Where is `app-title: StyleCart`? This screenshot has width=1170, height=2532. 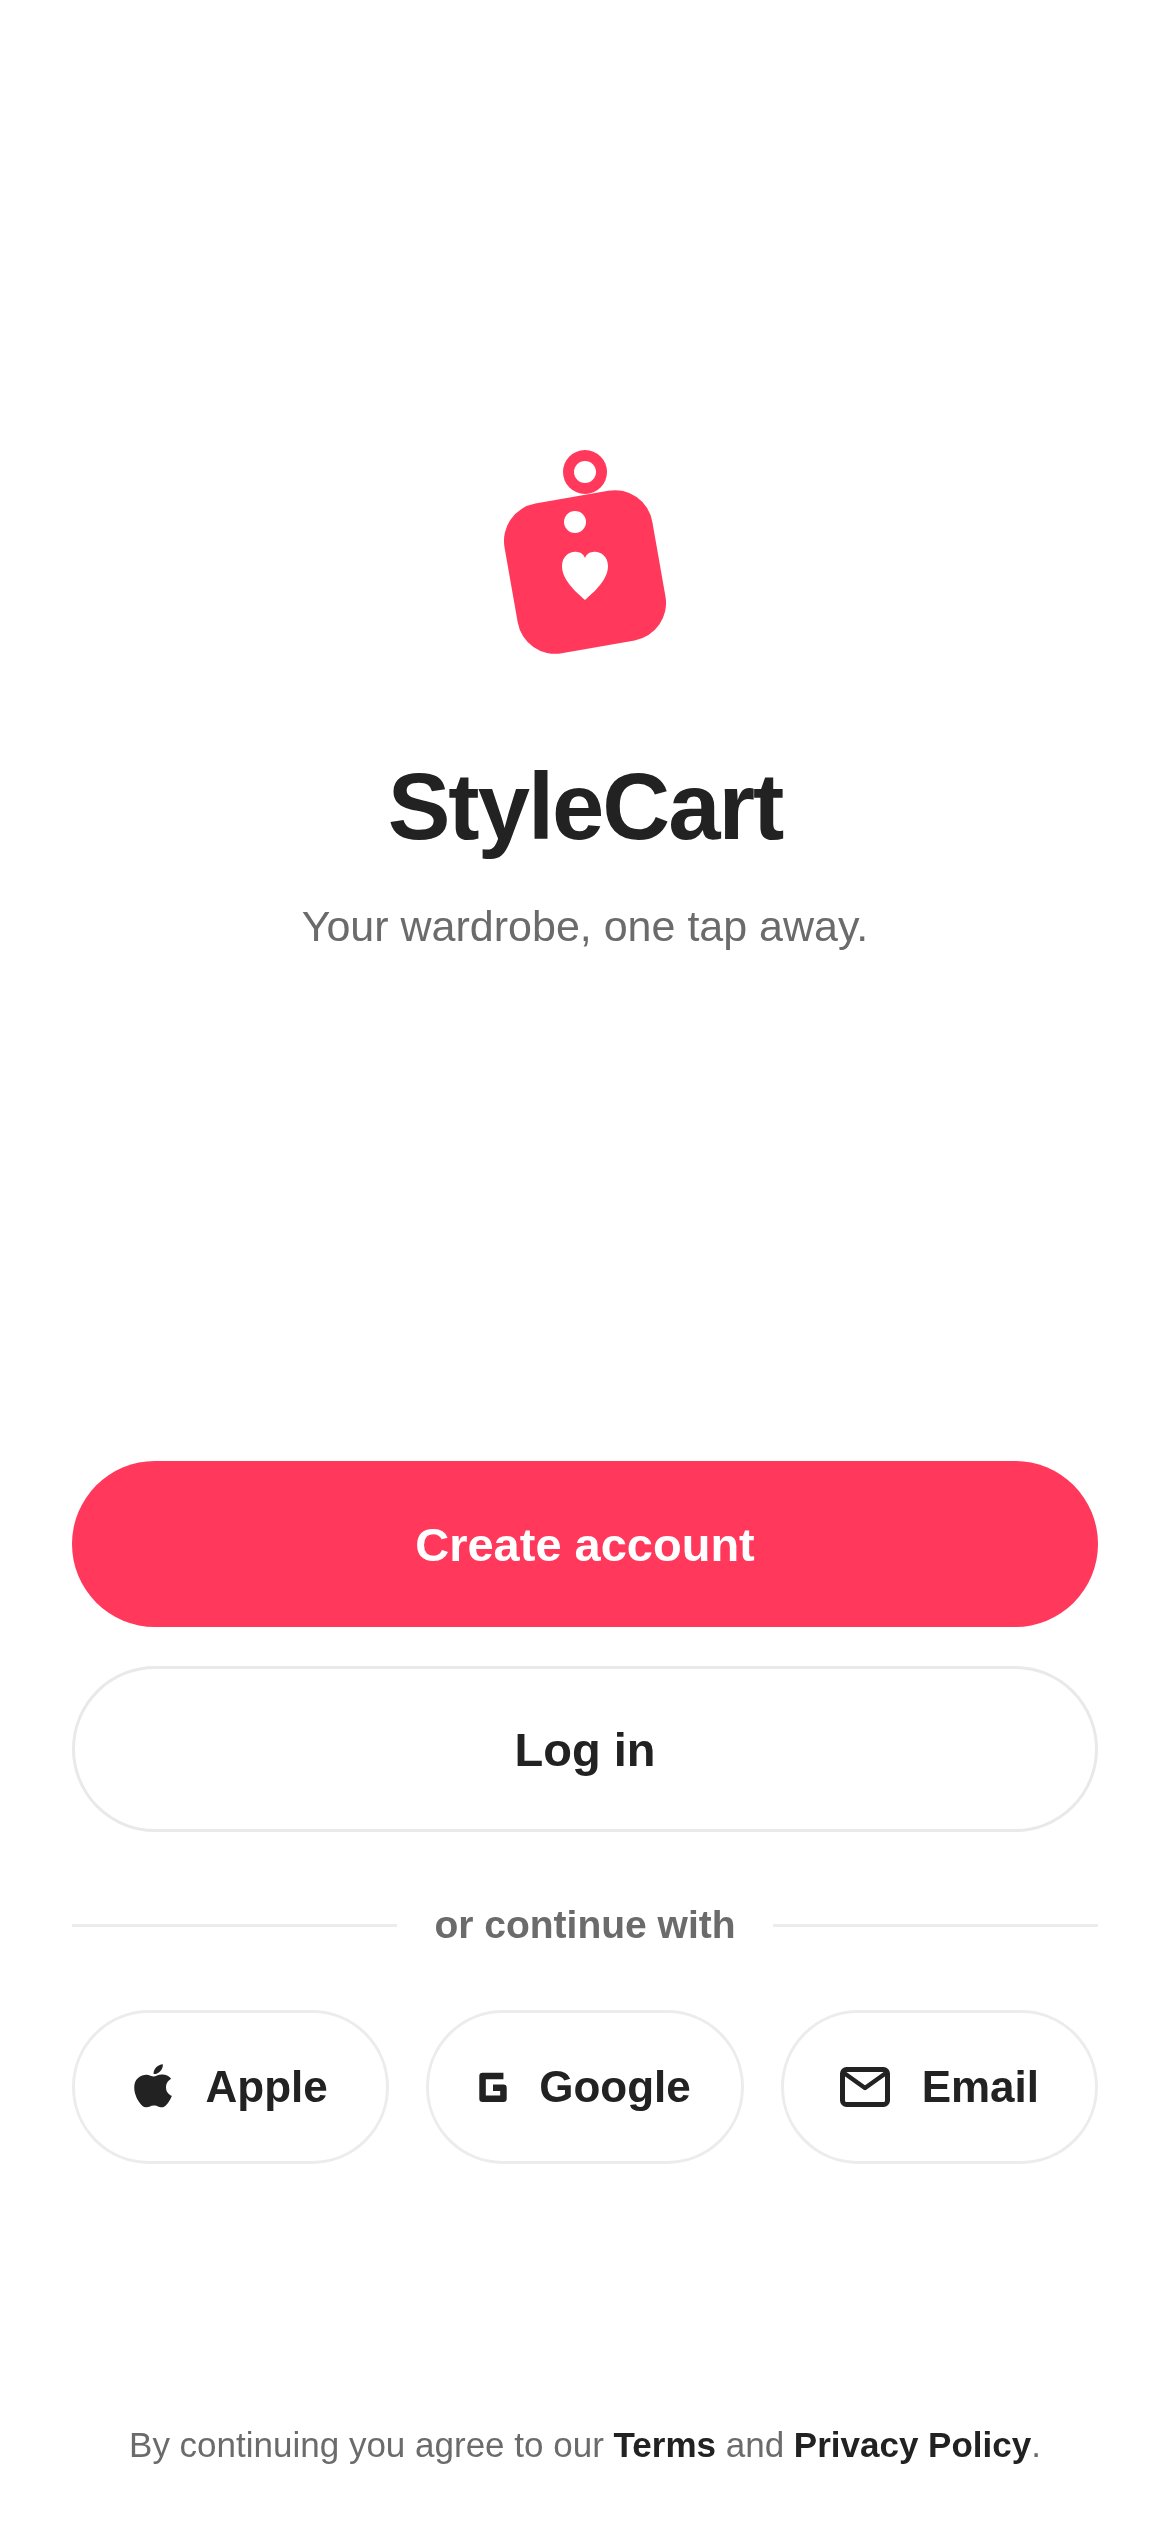 app-title: StyleCart is located at coordinates (585, 807).